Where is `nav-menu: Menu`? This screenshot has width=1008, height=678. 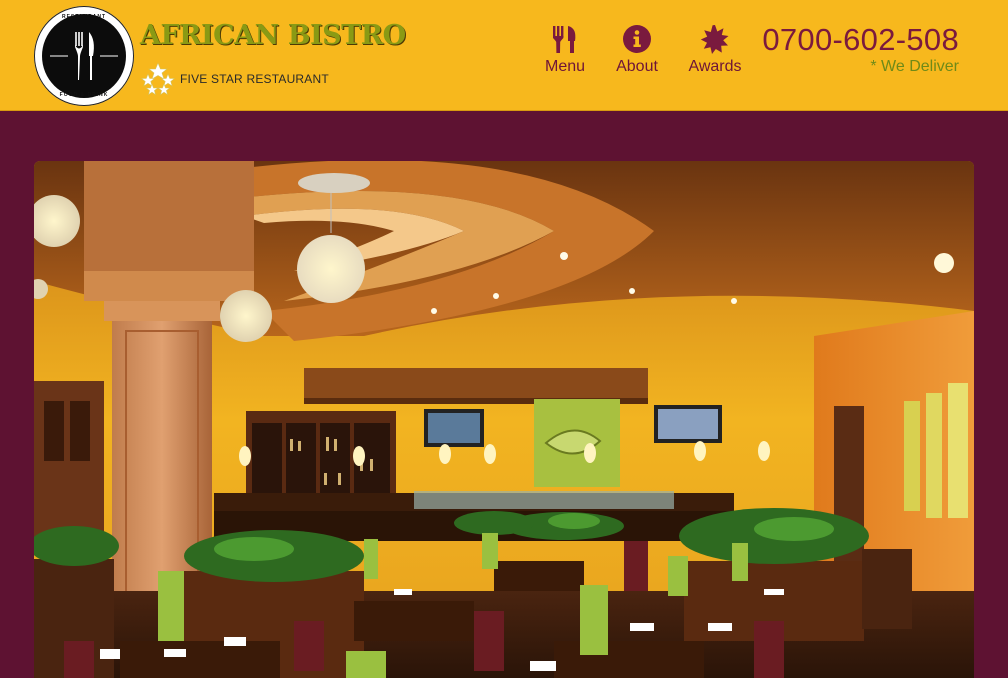
nav-menu: Menu is located at coordinates (565, 50).